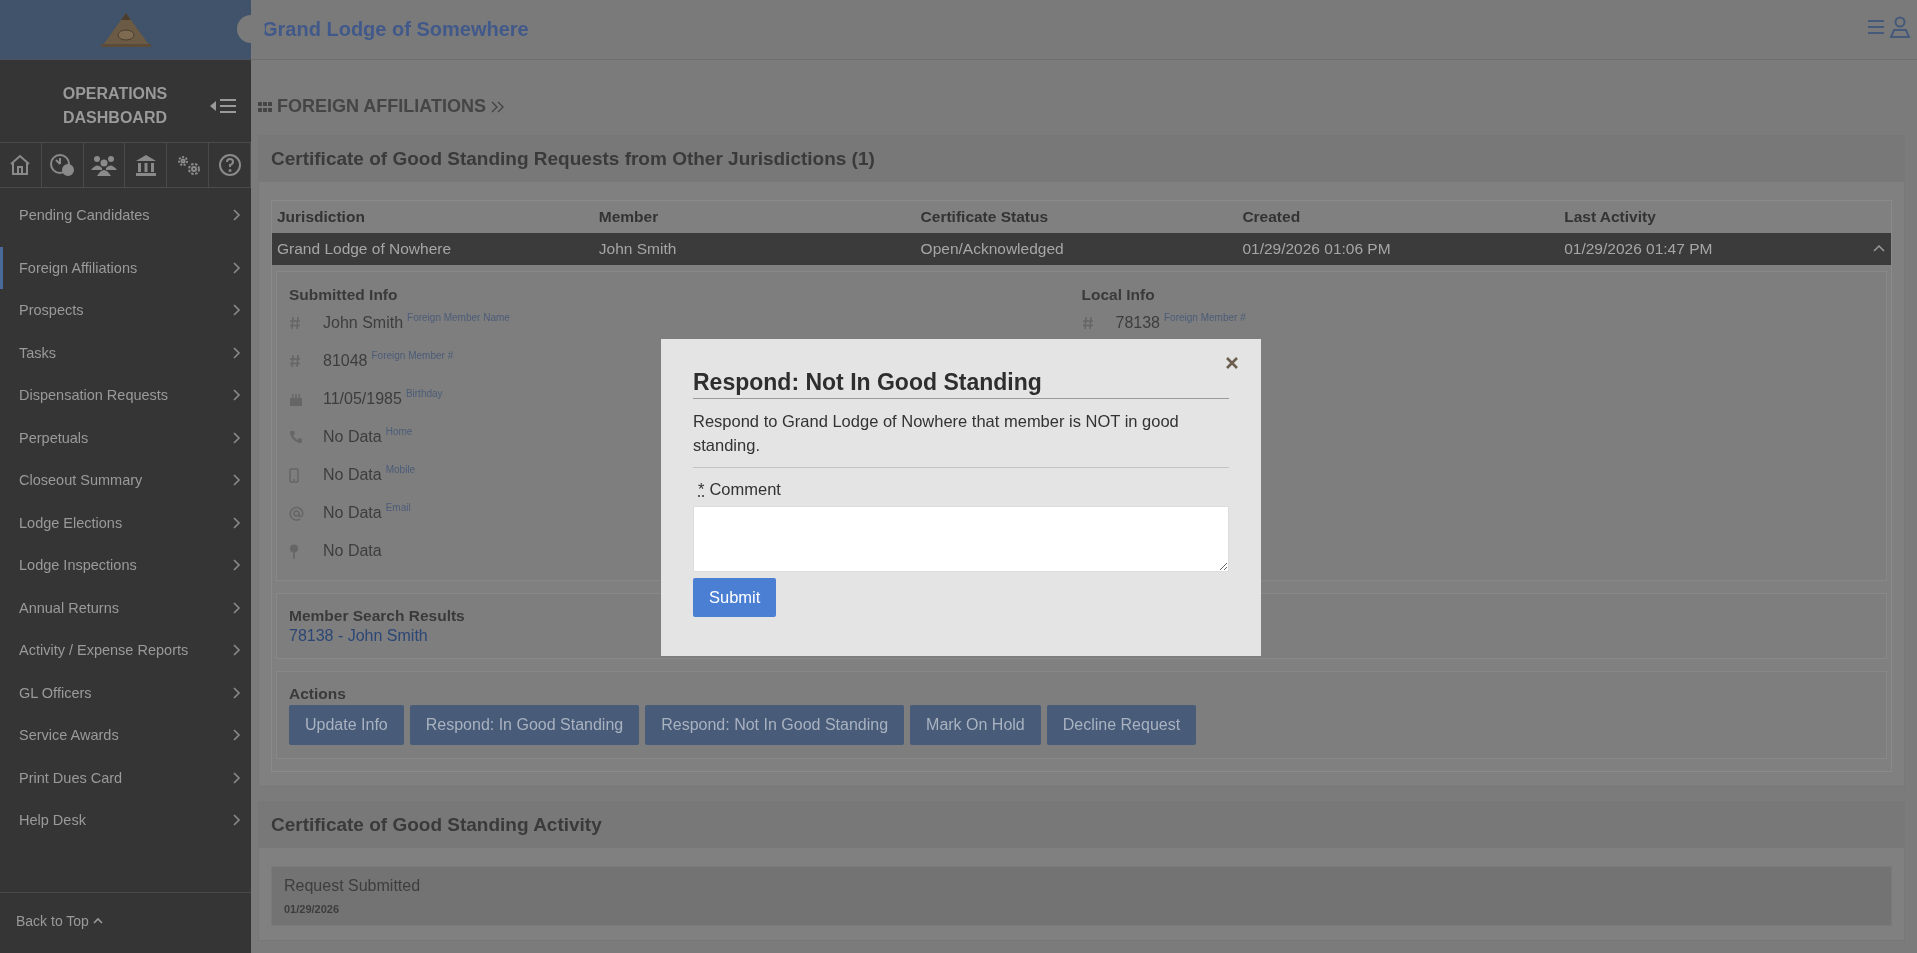 This screenshot has height=953, width=1917. Describe the element at coordinates (628, 217) in the screenshot. I see `column-header: Member` at that location.